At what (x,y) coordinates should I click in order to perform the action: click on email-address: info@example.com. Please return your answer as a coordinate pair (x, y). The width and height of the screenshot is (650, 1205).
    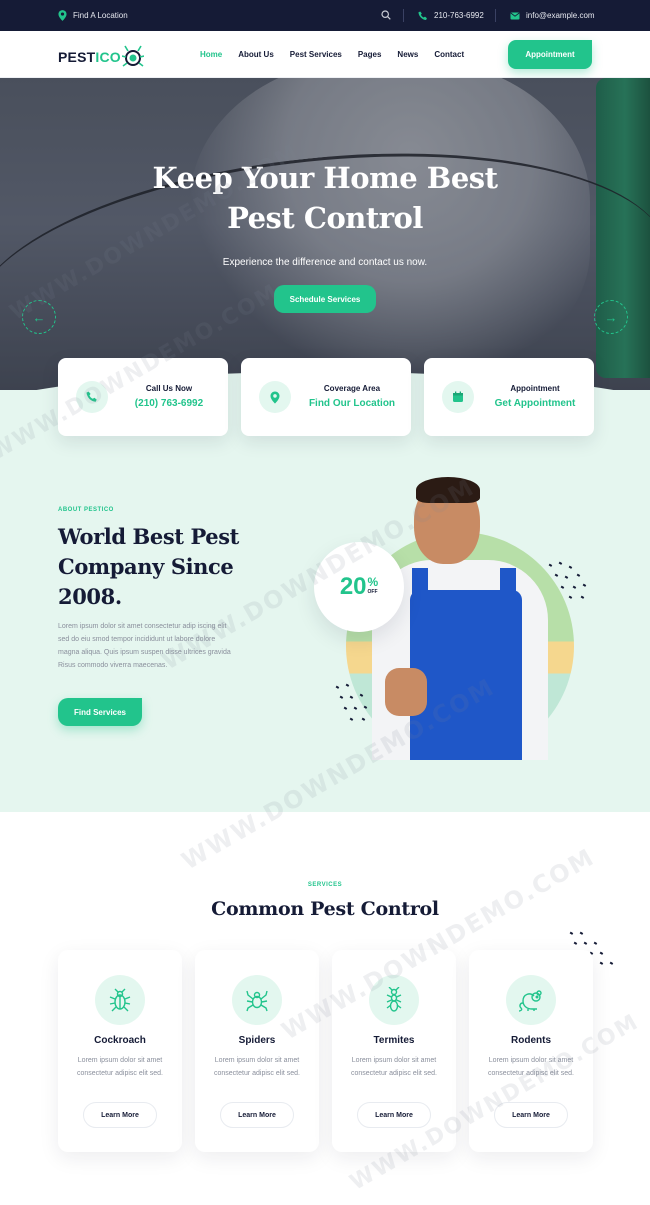
    Looking at the image, I should click on (560, 15).